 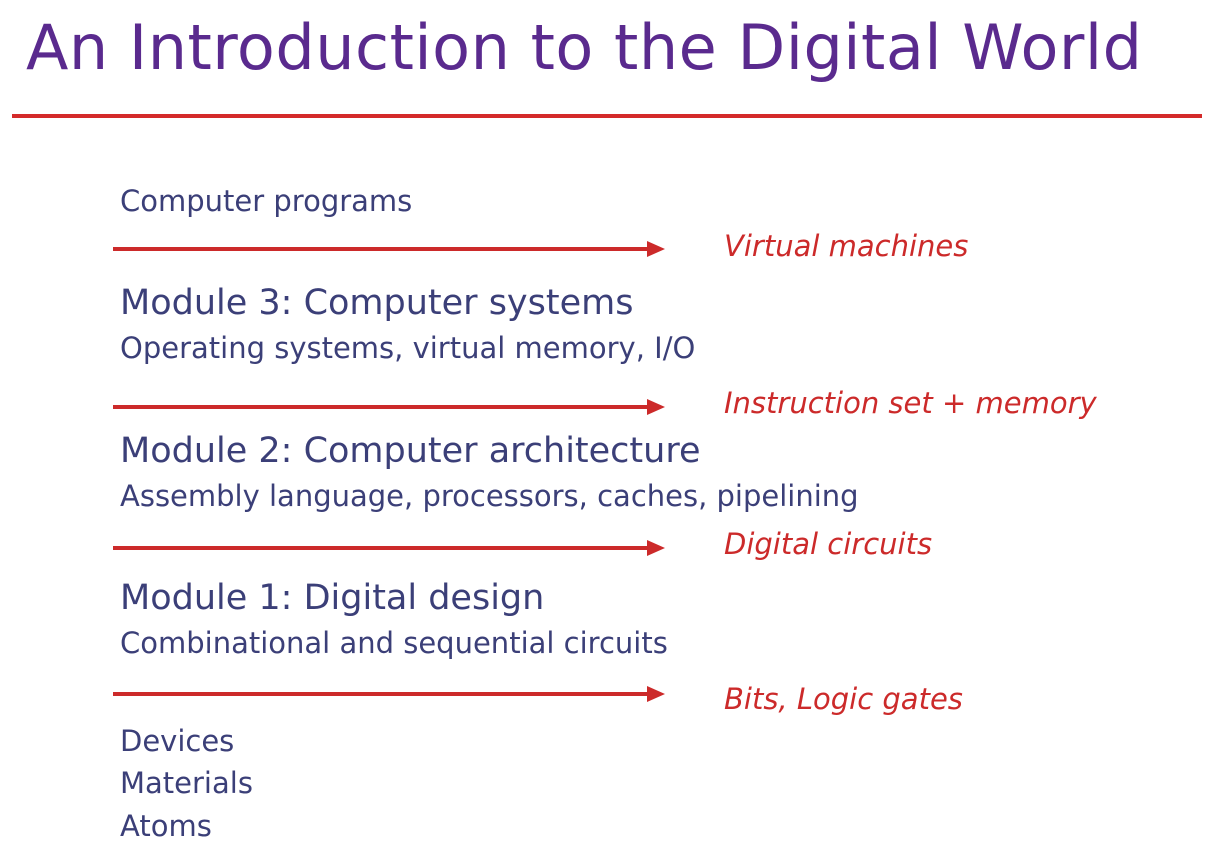 What do you see at coordinates (828, 544) in the screenshot?
I see `interface-label-digital-circuits: Digital circuits` at bounding box center [828, 544].